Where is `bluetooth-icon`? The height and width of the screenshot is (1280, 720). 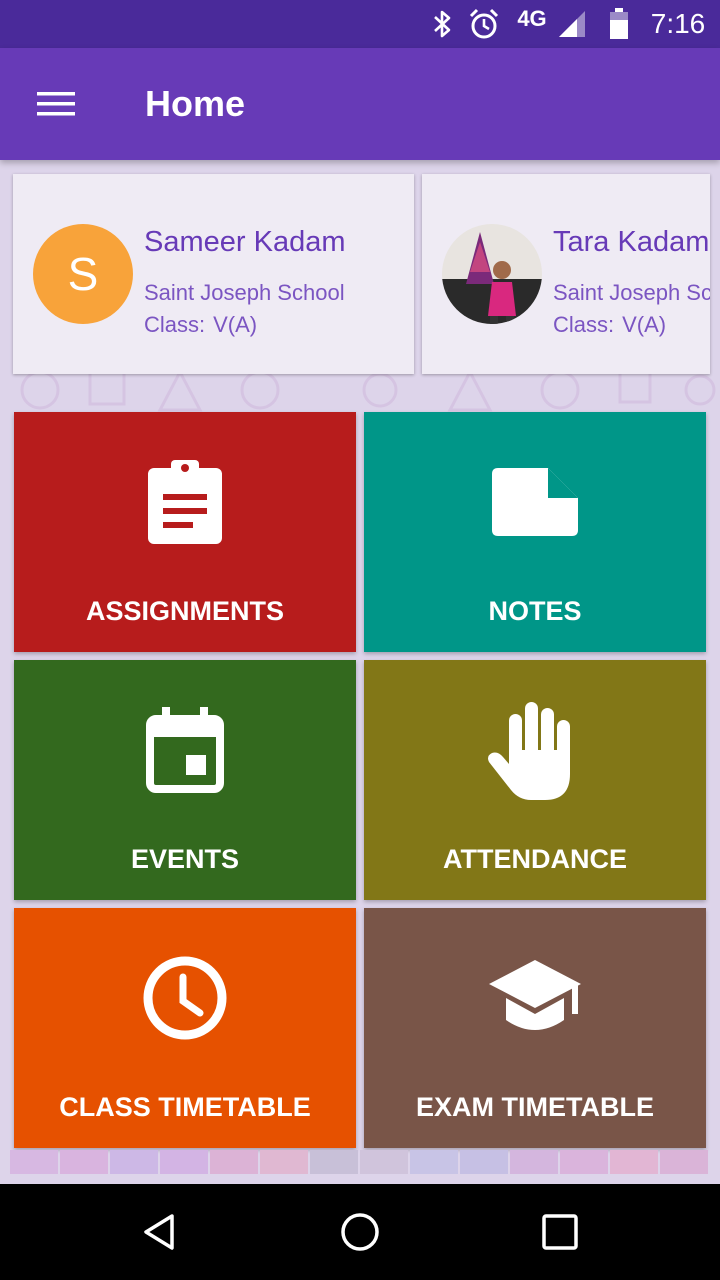
bluetooth-icon is located at coordinates (442, 24).